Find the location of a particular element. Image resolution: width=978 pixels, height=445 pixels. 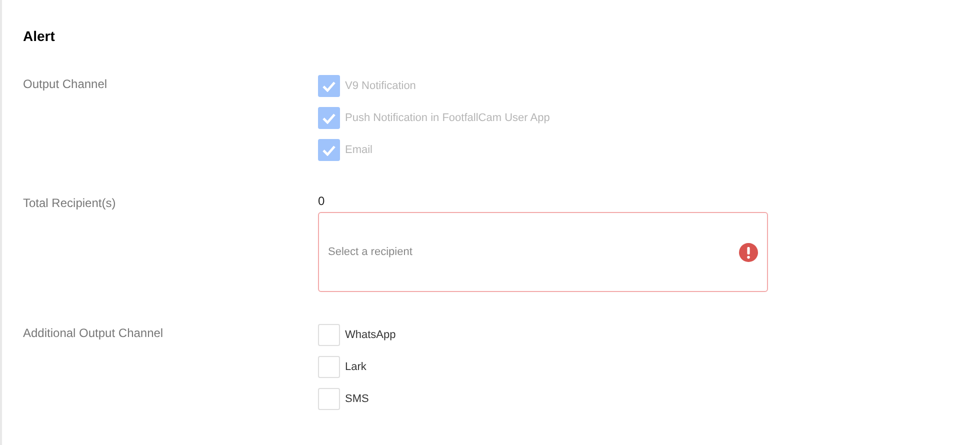

field-label: Total Recipient(s) is located at coordinates (70, 203).